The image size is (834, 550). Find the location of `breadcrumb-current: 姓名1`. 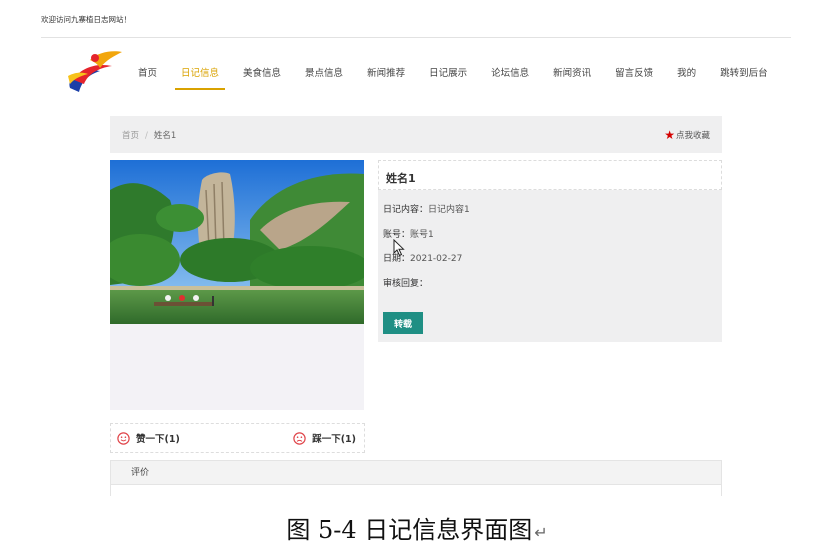

breadcrumb-current: 姓名1 is located at coordinates (165, 136).